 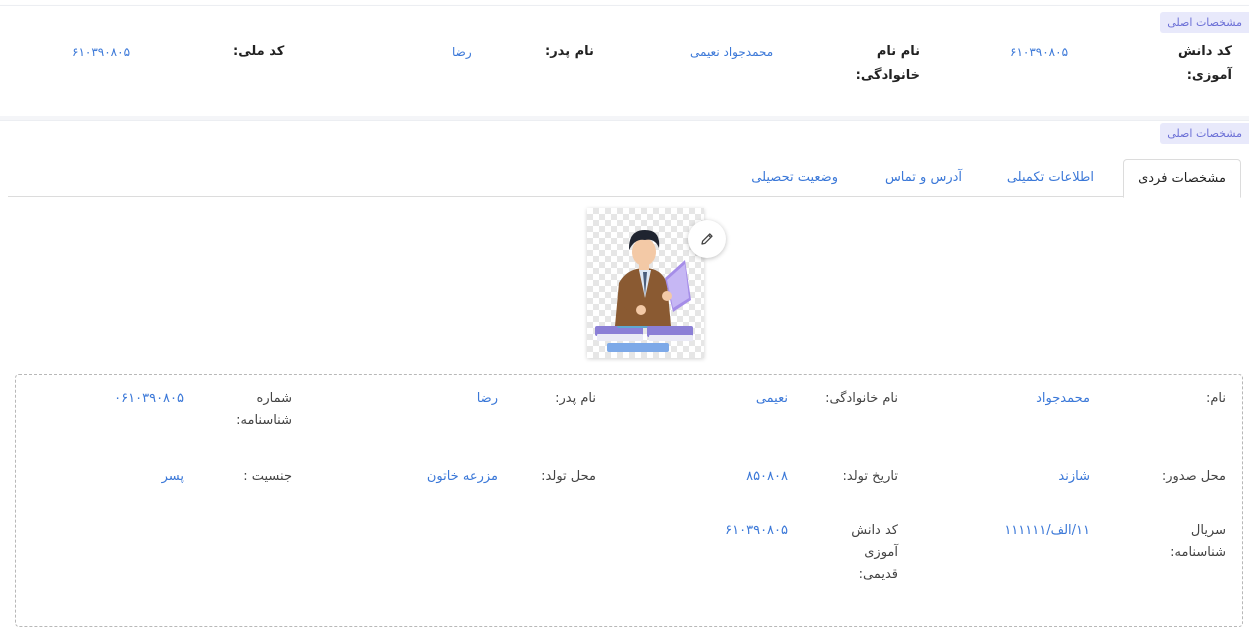 What do you see at coordinates (874, 552) in the screenshot?
I see `old-code-label: کد دانش آموزی قدیمی:` at bounding box center [874, 552].